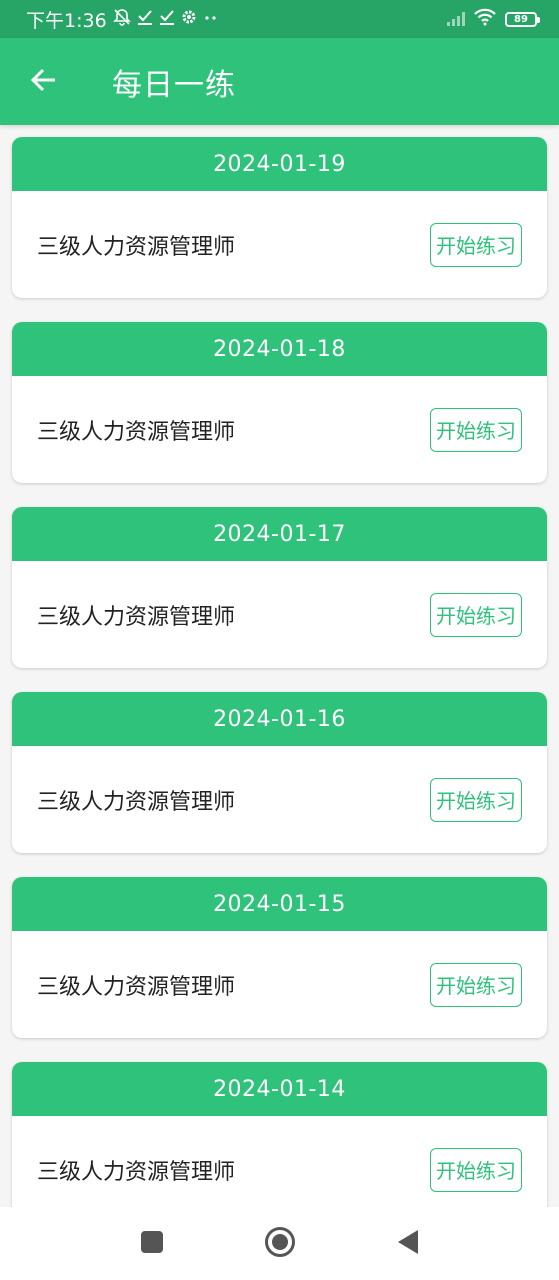 This screenshot has width=559, height=1280. I want to click on recents-button, so click(152, 1243).